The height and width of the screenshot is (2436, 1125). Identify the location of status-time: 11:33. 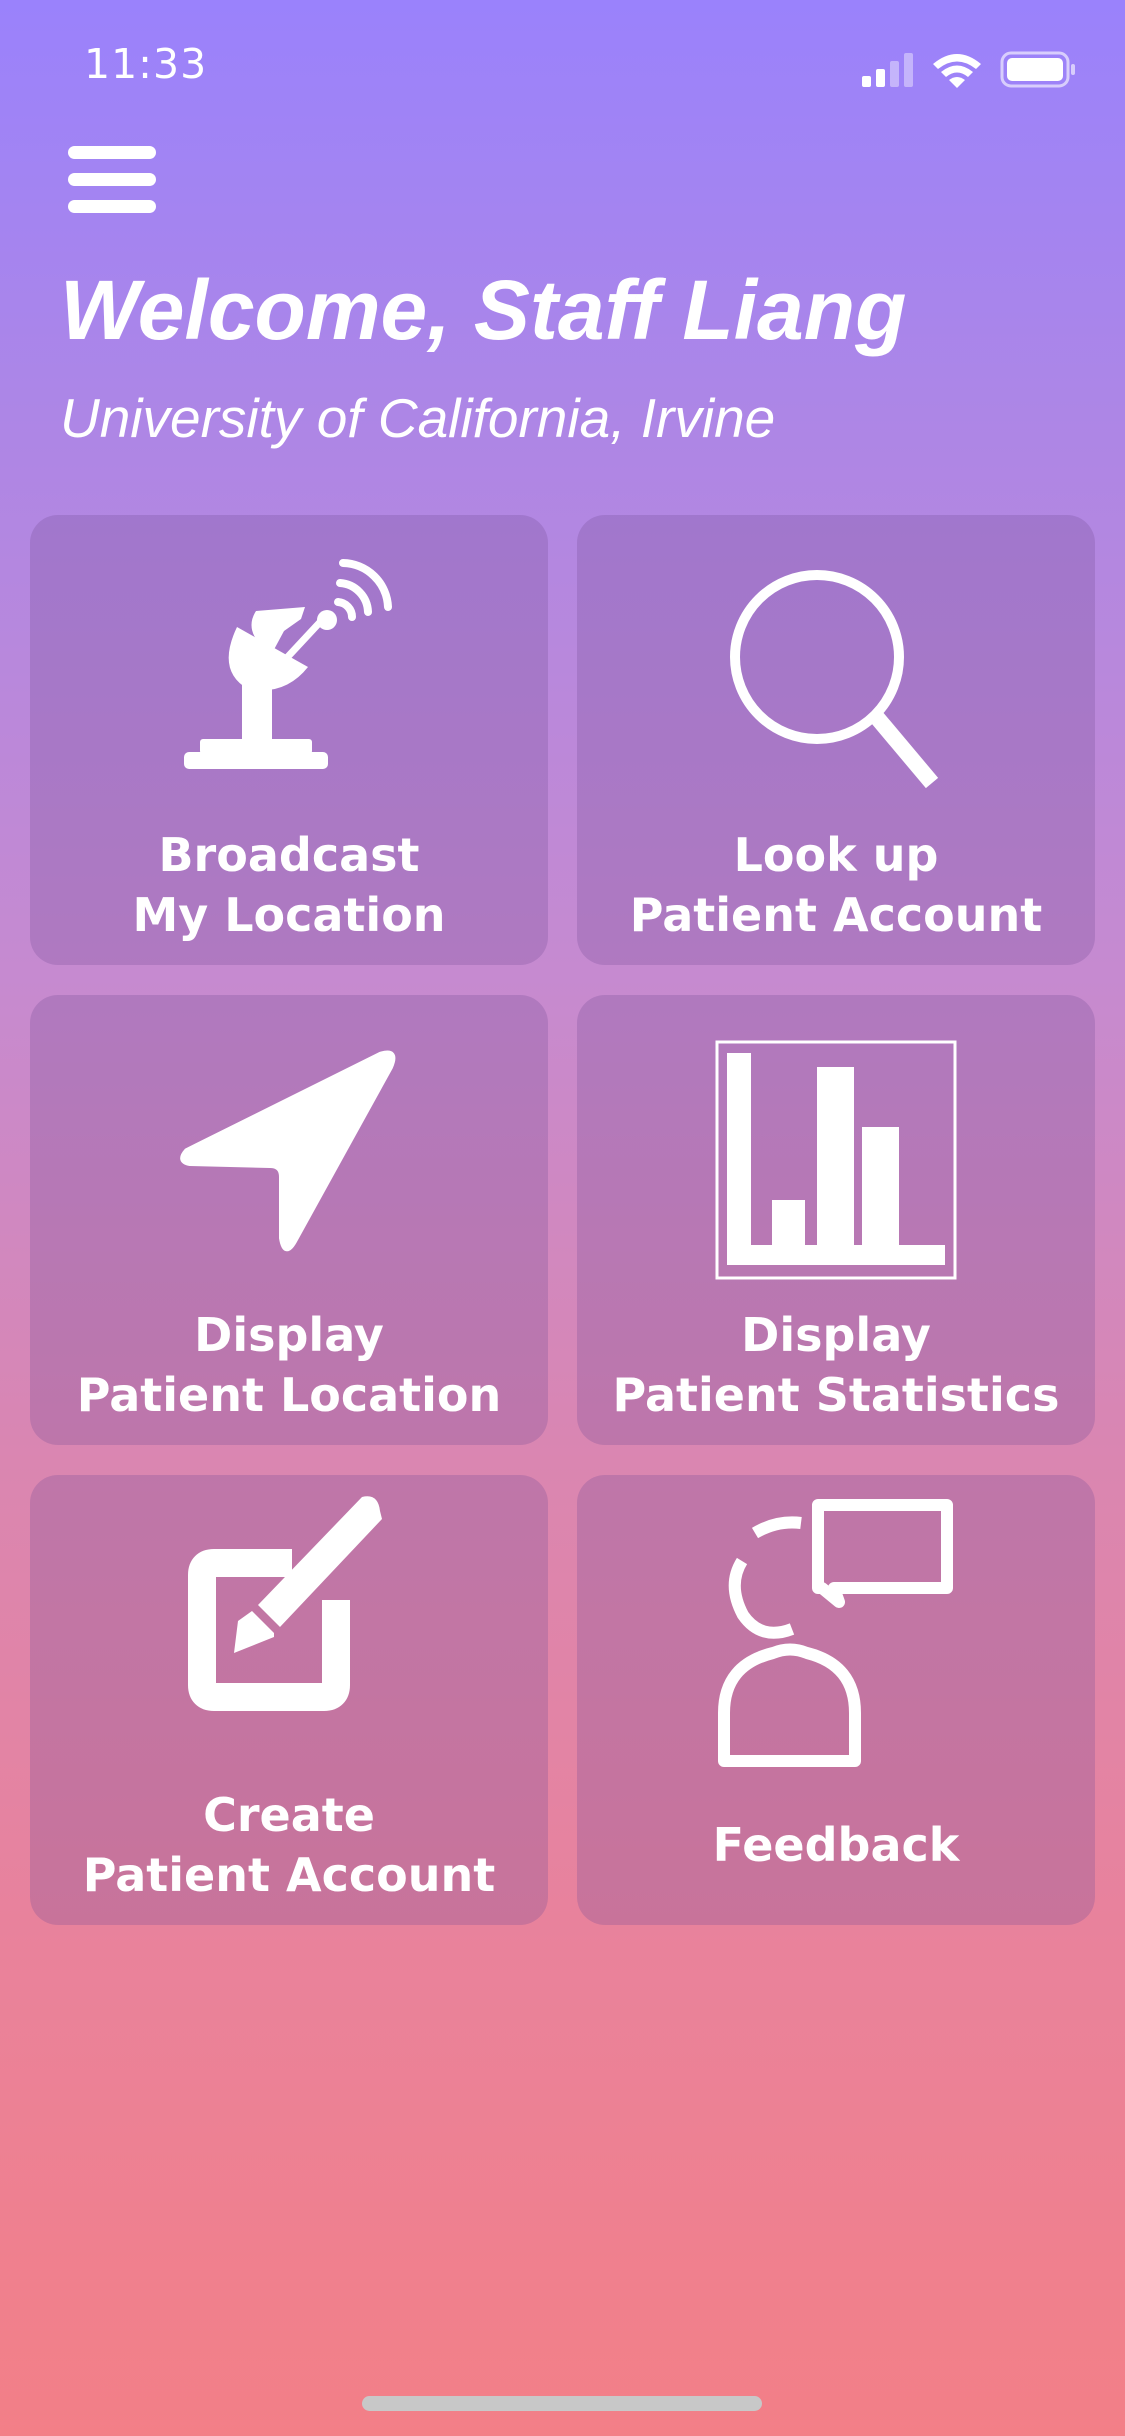
(146, 64).